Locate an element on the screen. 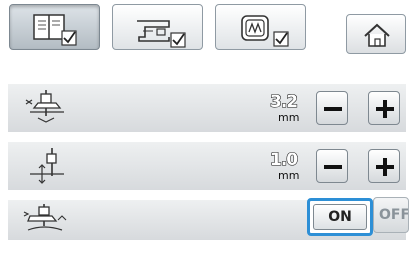  pivot-on-label: ON is located at coordinates (340, 217).